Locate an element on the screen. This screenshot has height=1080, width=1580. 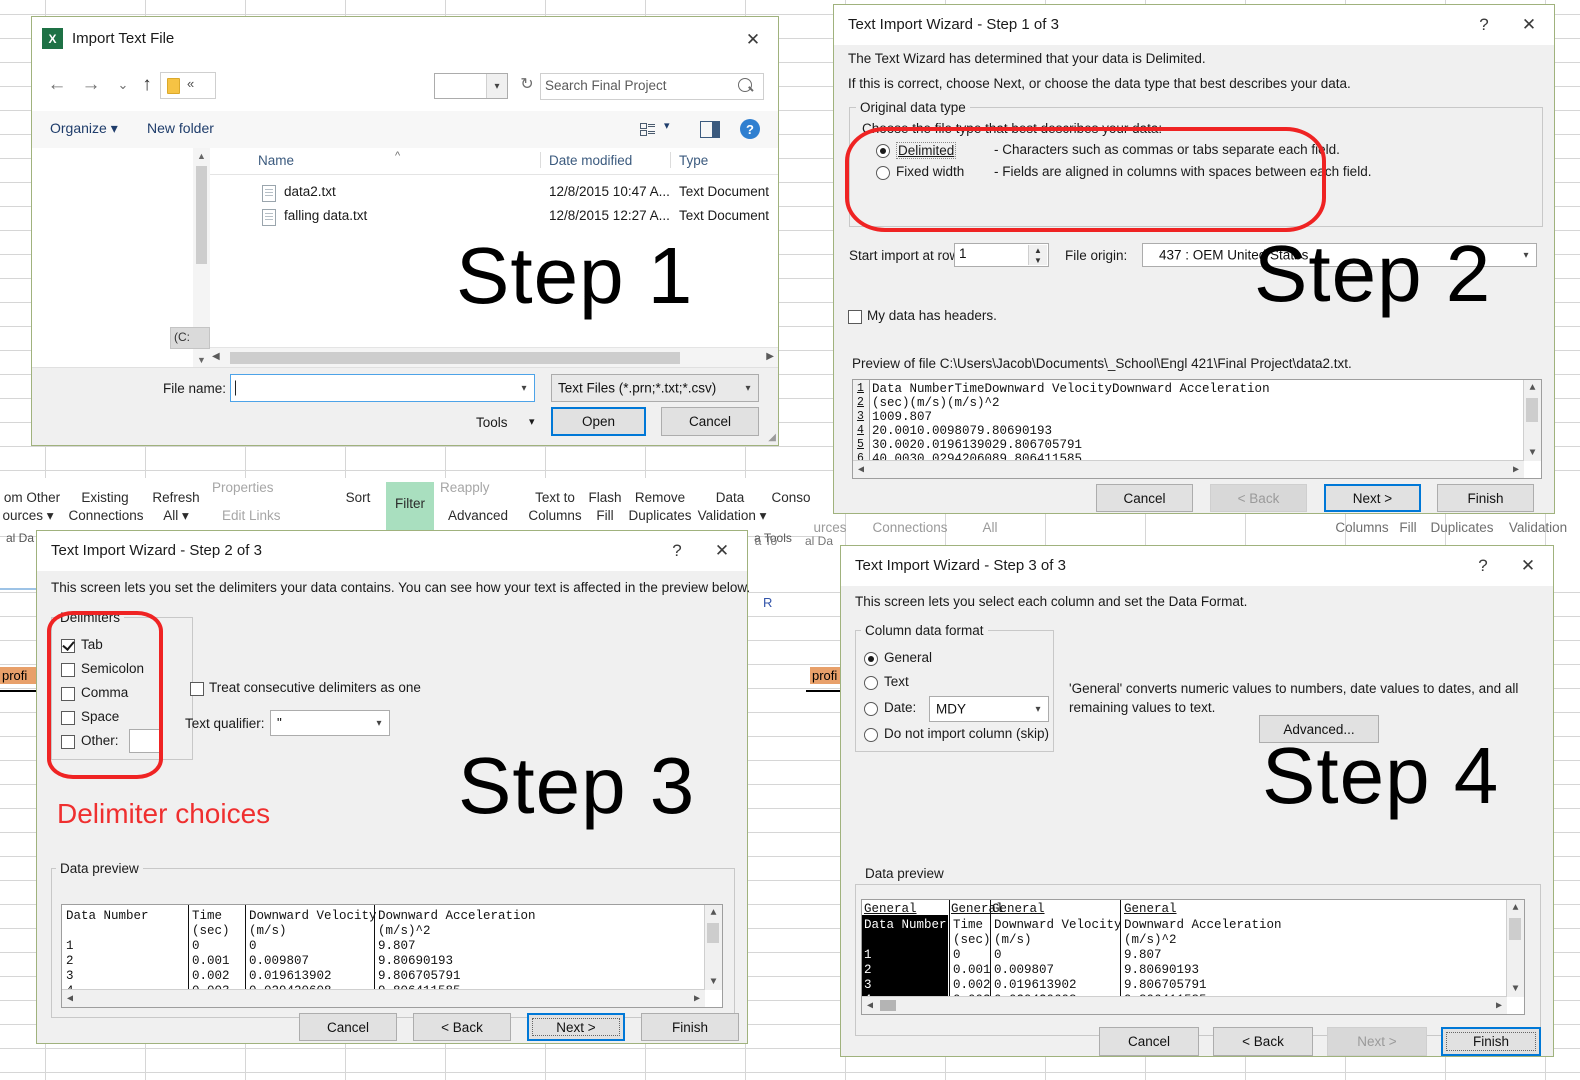
new-folder-button: New folder is located at coordinates (180, 128).